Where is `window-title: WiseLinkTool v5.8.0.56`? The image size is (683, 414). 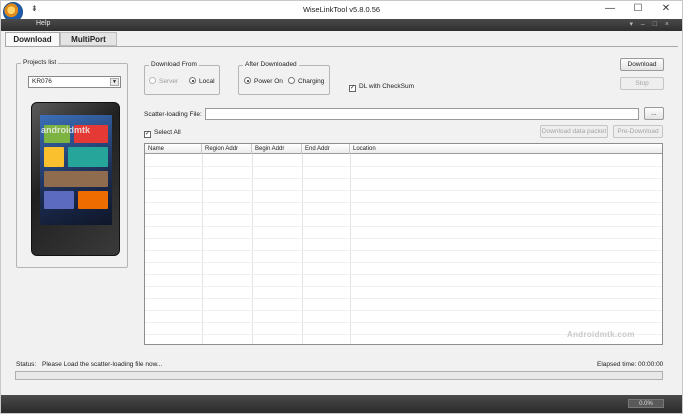
window-title: WiseLinkTool v5.8.0.56 is located at coordinates (341, 9).